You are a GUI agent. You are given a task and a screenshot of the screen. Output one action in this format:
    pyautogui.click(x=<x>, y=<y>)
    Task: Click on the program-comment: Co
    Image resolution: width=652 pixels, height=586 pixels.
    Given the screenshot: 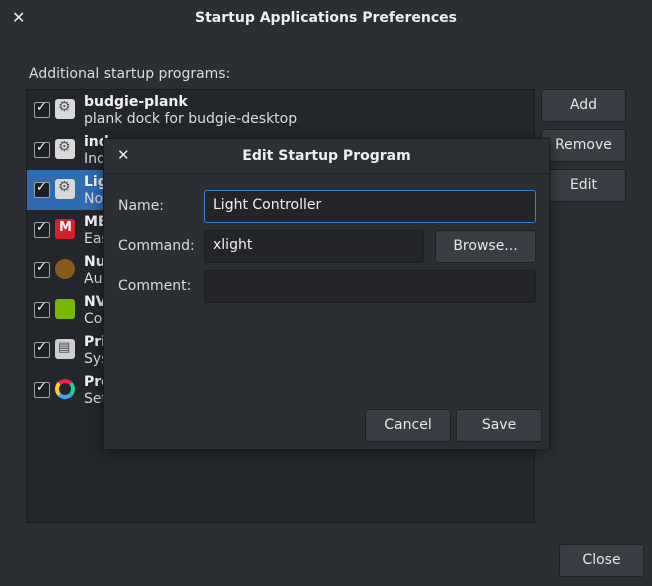 What is the action you would take?
    pyautogui.click(x=93, y=319)
    